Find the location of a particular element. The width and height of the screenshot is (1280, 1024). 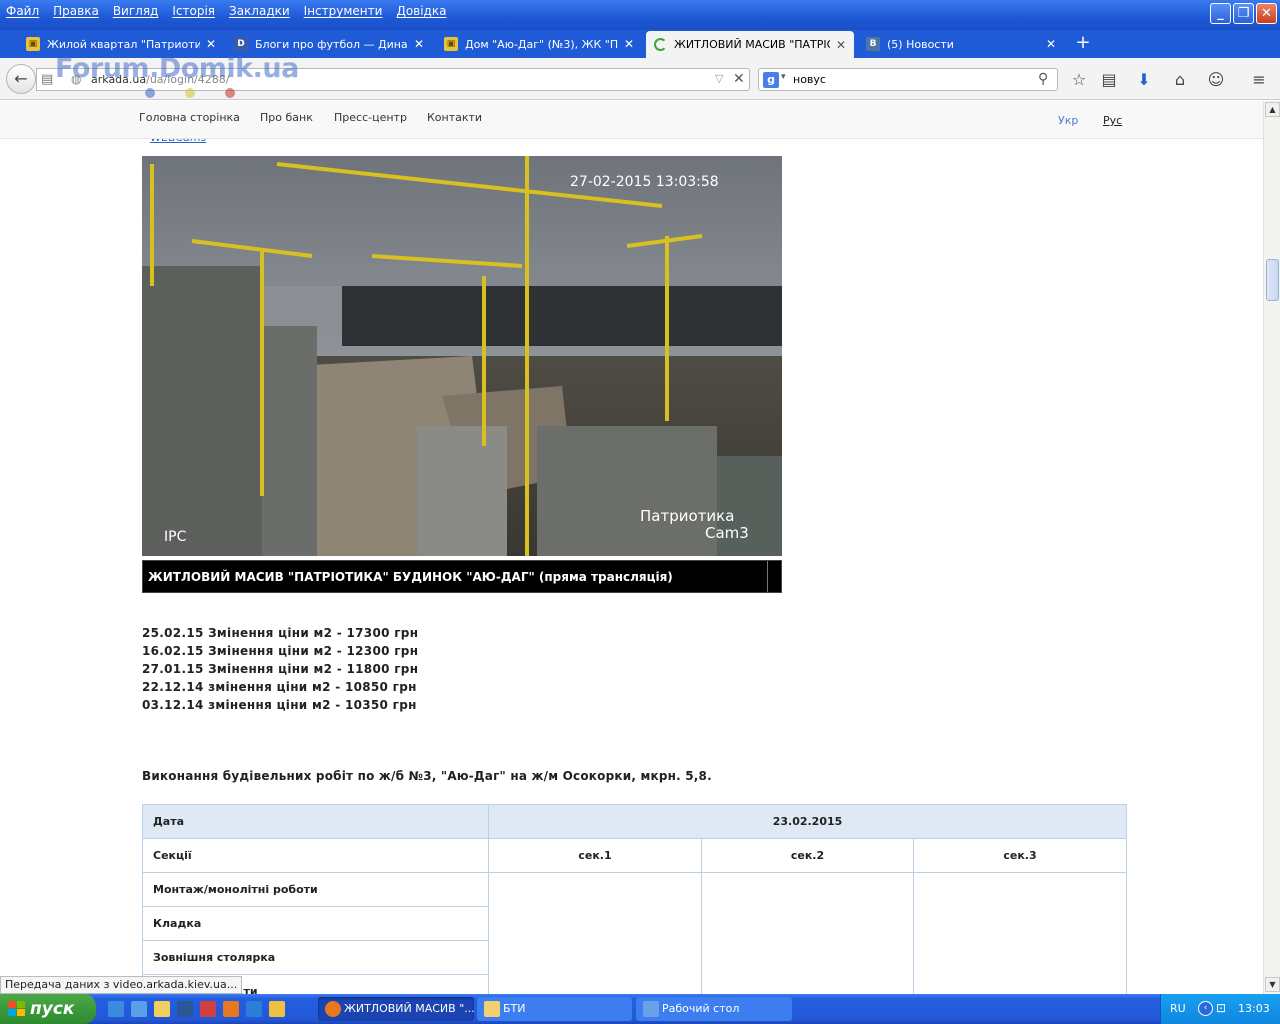

tab-football-blog: D Блоги про футбол — Динам... ✕ is located at coordinates (329, 44).